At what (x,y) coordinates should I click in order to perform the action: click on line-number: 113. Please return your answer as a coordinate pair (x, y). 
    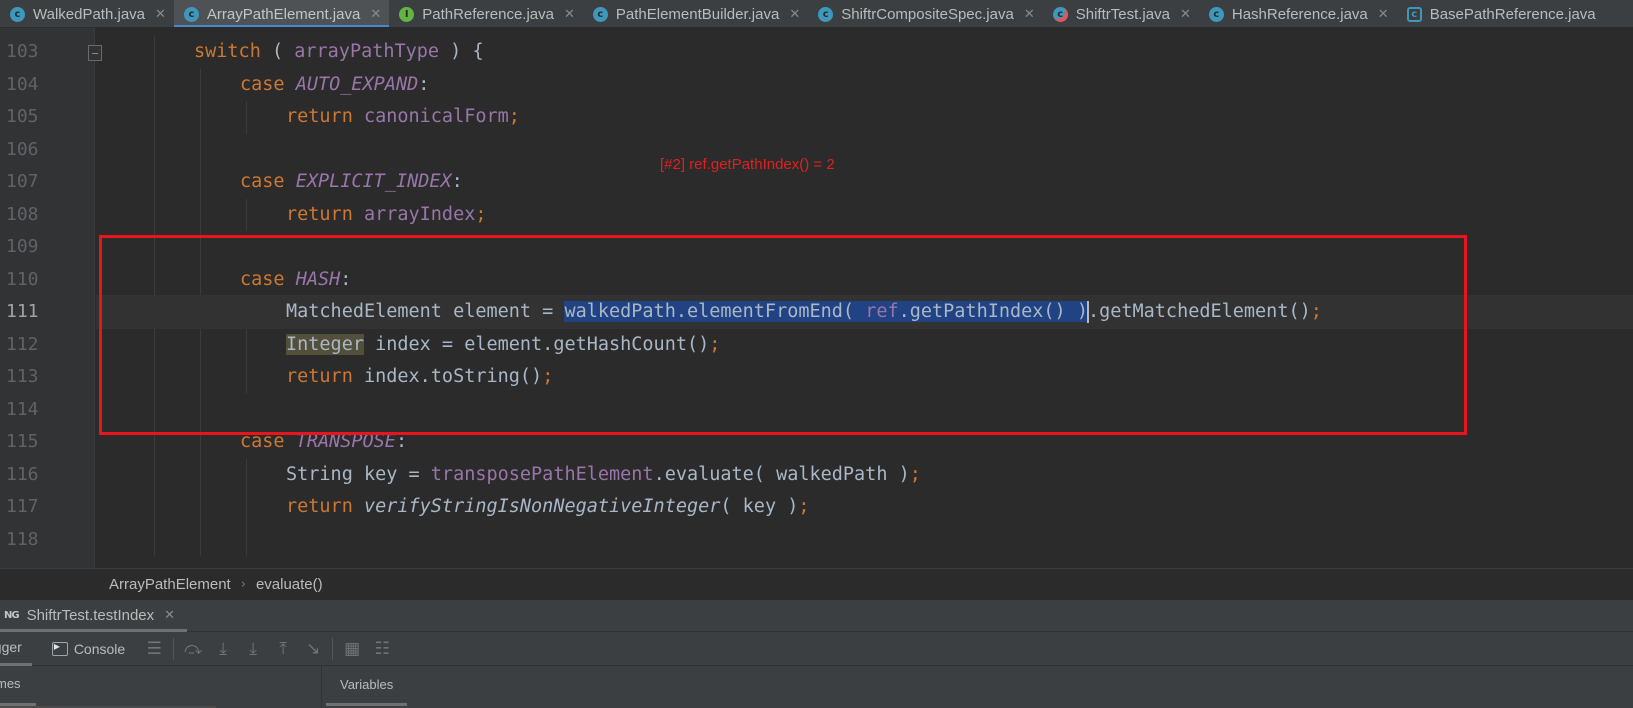
    Looking at the image, I should click on (22, 377).